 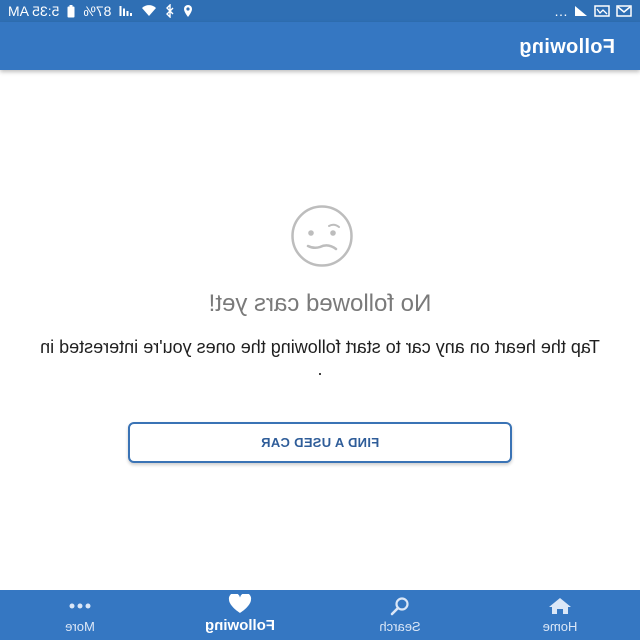 I want to click on signal-icon, so click(x=126, y=11).